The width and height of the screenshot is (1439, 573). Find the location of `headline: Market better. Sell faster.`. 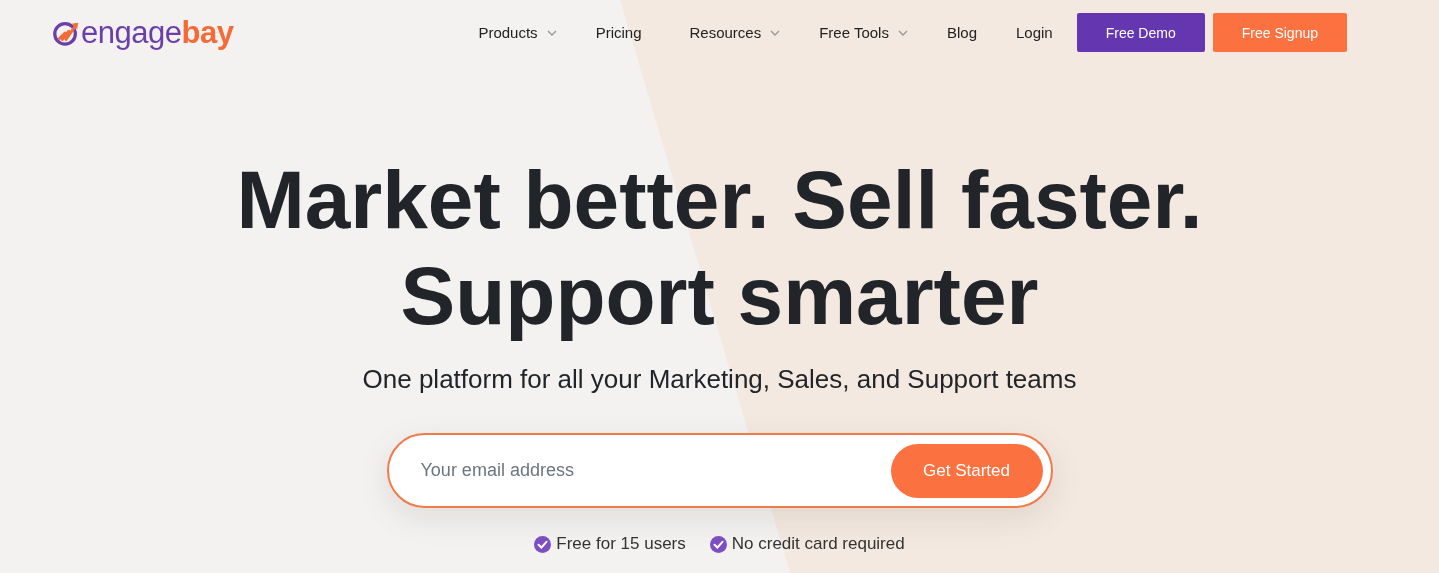

headline: Market better. Sell faster. is located at coordinates (719, 200).